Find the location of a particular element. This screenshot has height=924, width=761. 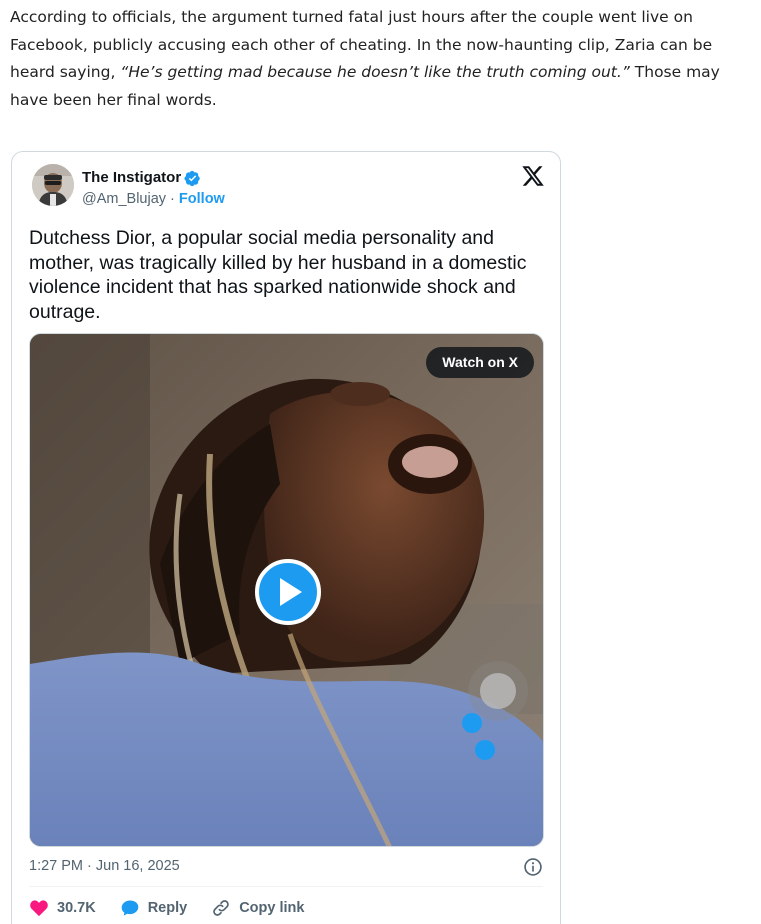

link-icon is located at coordinates (221, 908).